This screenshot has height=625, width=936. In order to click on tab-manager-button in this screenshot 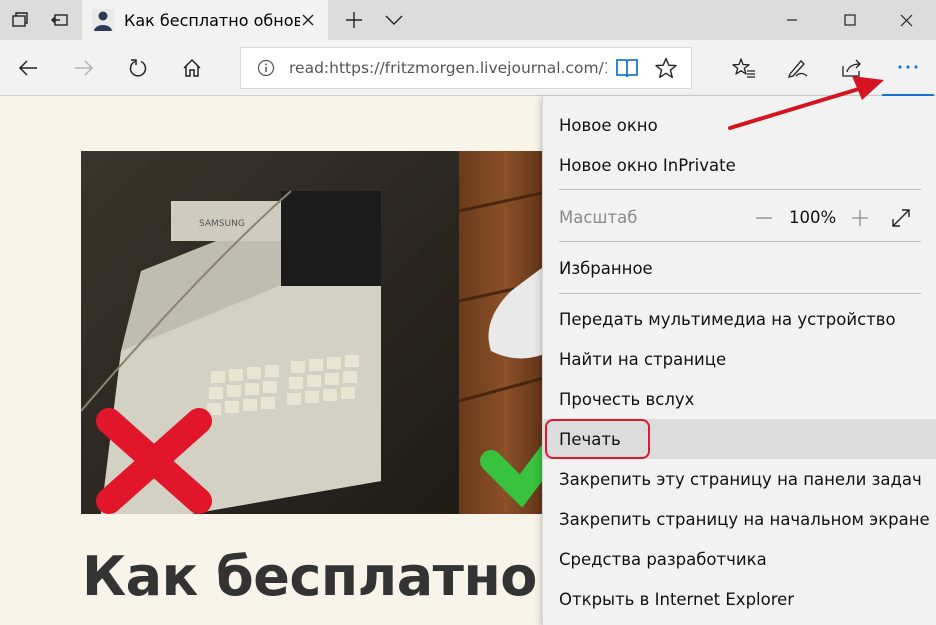, I will do `click(20, 20)`.